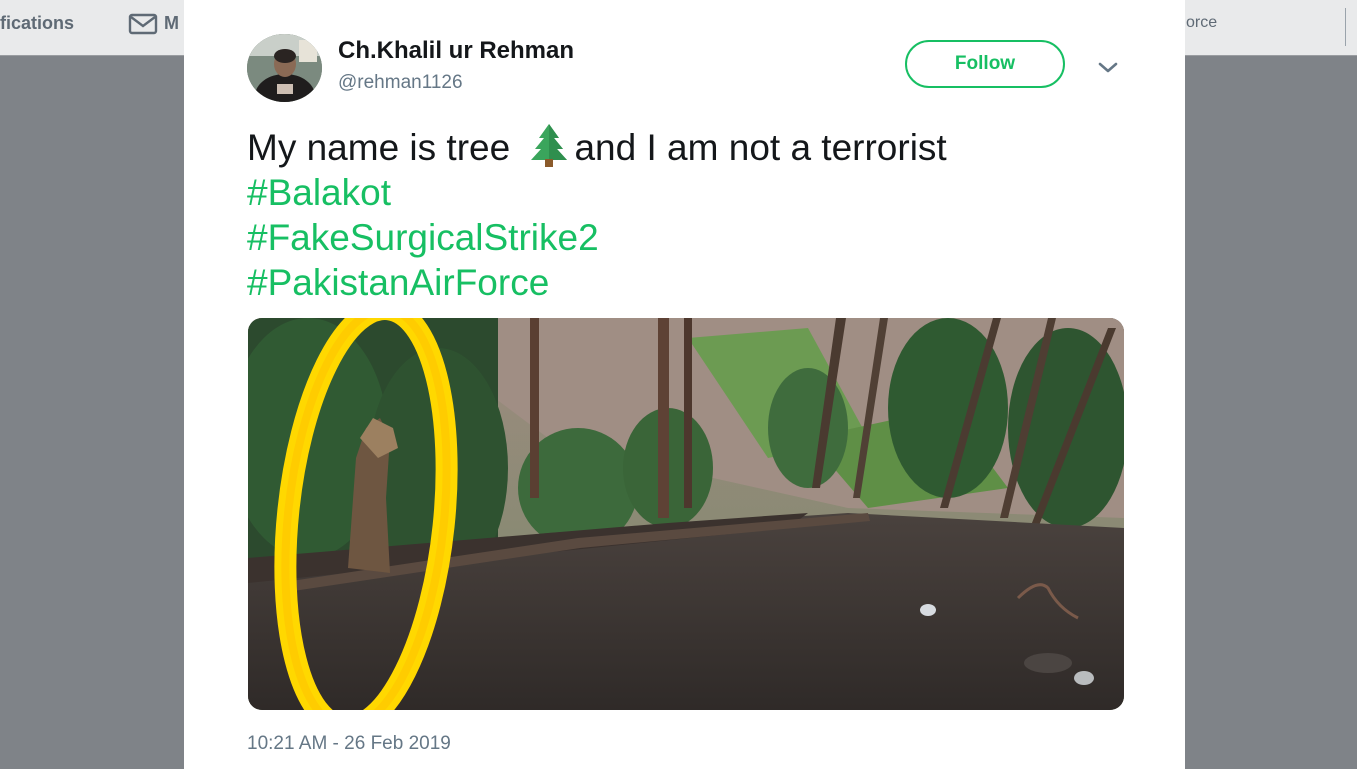 The height and width of the screenshot is (769, 1357). Describe the element at coordinates (400, 83) in the screenshot. I see `user-handle: @rehman1126` at that location.